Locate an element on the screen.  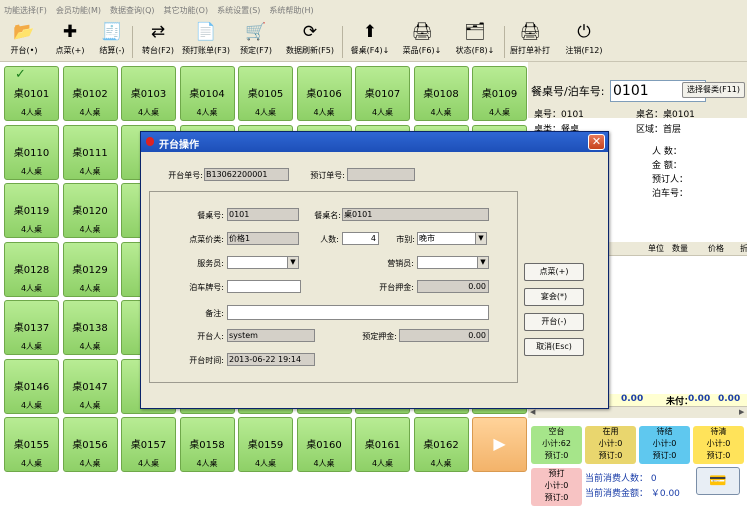
table-tile: 桌0146 4人桌 is located at coordinates (31, 386).